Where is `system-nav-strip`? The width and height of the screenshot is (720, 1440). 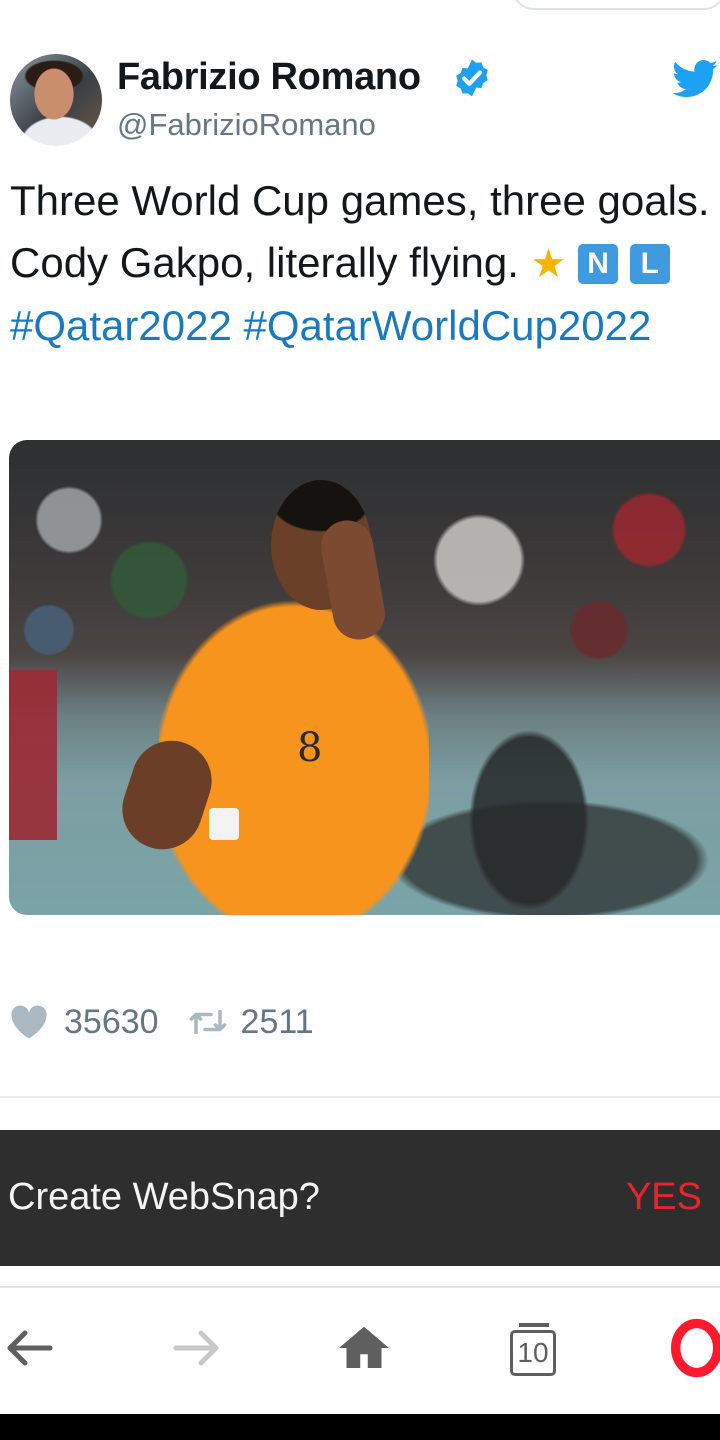 system-nav-strip is located at coordinates (360, 1427).